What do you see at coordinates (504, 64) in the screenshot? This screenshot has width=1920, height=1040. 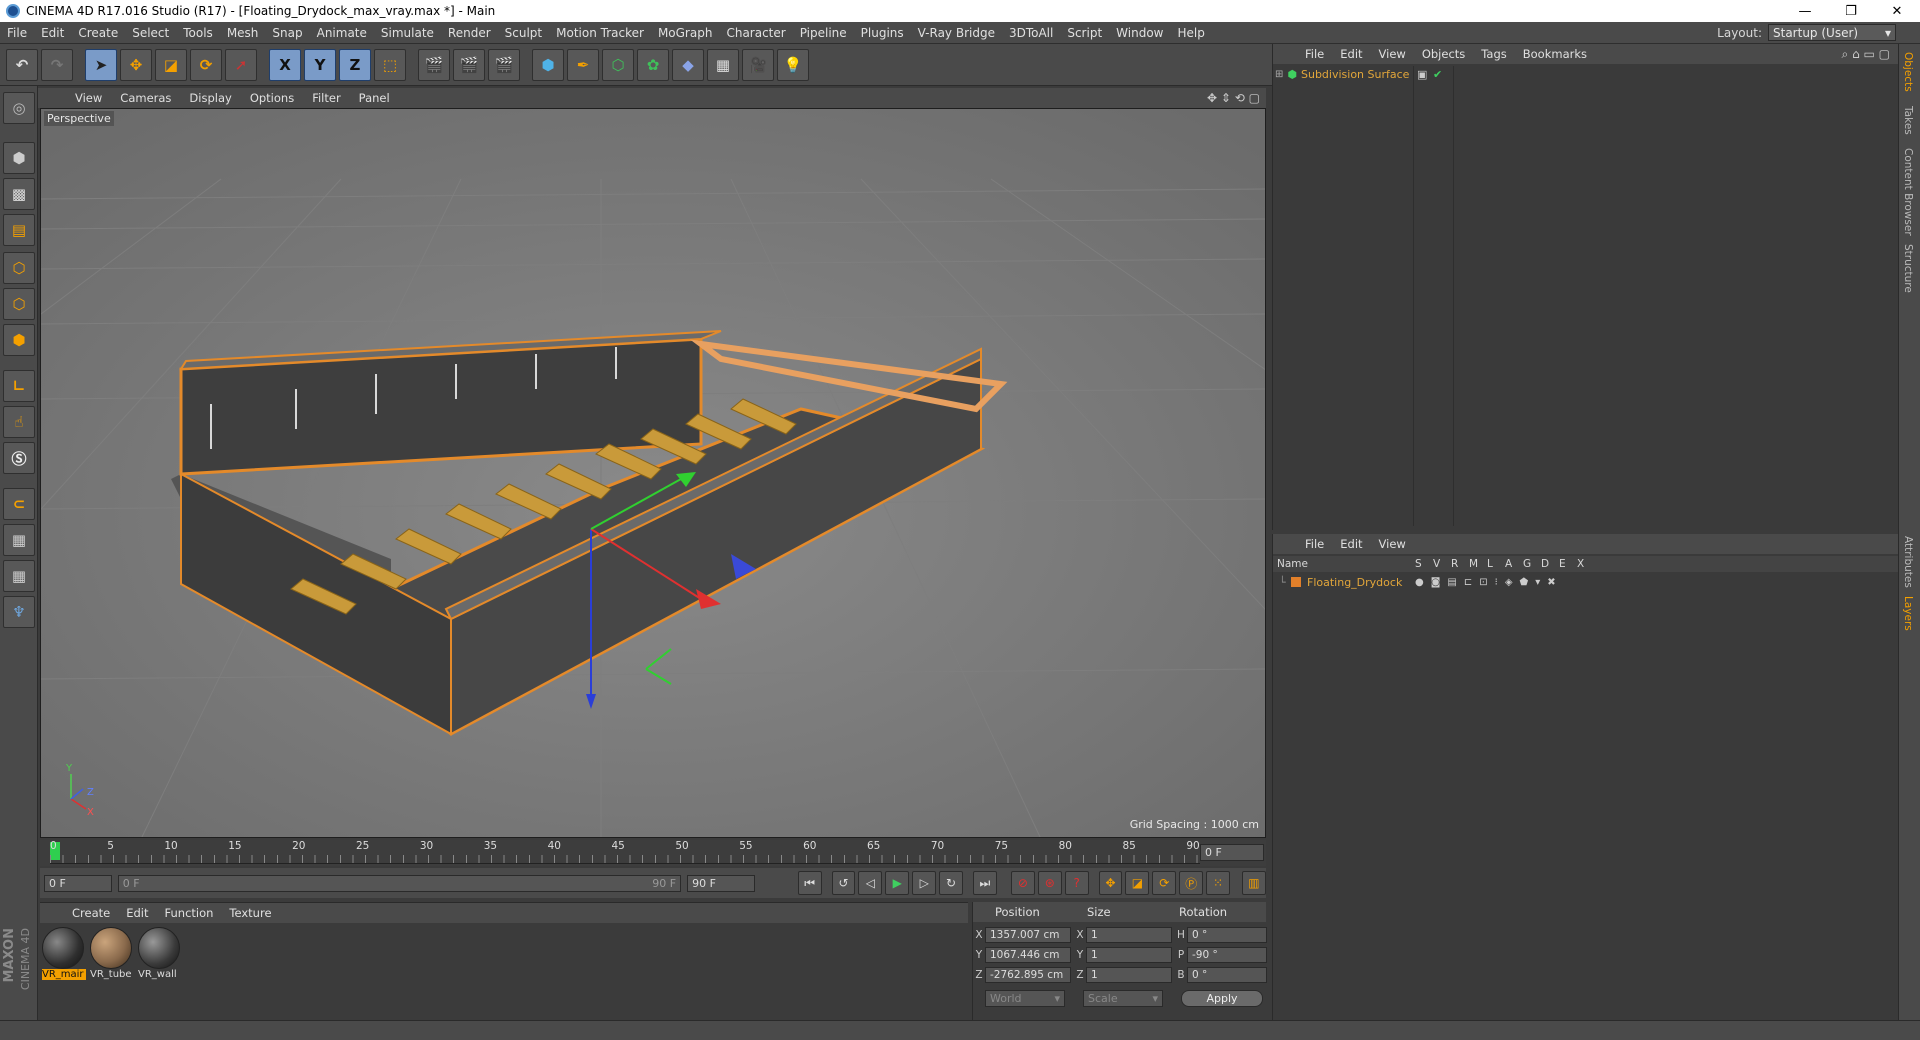 I see `render-settings-button: 🎬` at bounding box center [504, 64].